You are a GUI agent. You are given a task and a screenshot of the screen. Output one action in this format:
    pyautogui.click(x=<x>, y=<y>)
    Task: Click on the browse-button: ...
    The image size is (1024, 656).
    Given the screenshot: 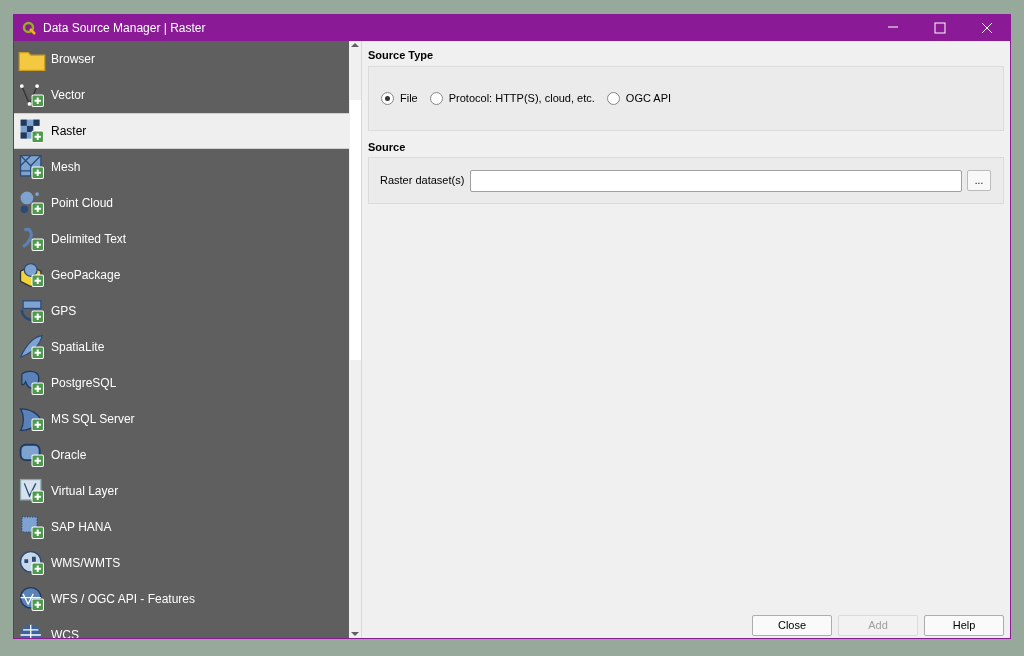 What is the action you would take?
    pyautogui.click(x=979, y=180)
    